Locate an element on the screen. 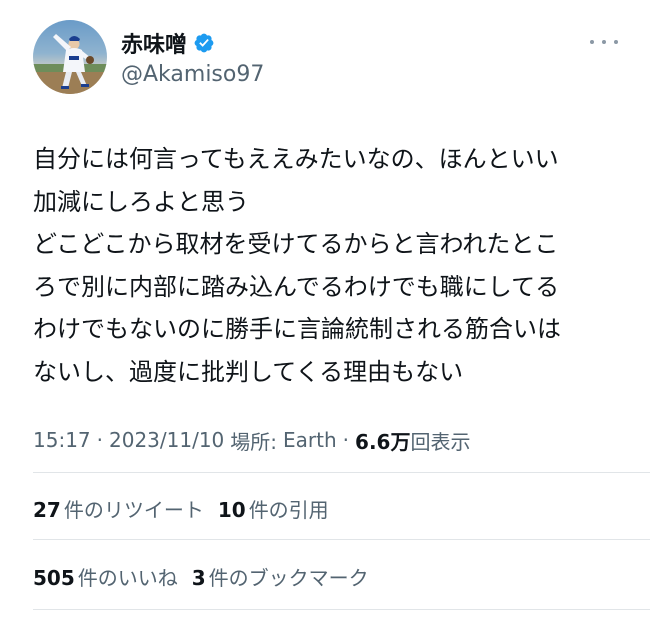 The image size is (650, 621). retweets-stat: 27 件のリツイート is located at coordinates (118, 508).